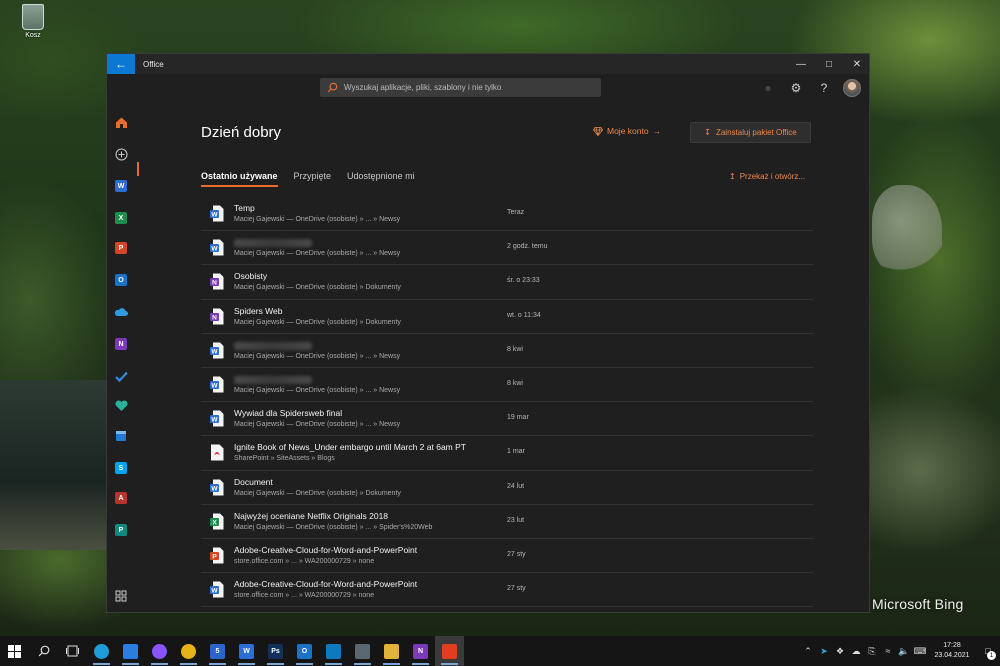 This screenshot has width=1000, height=666. I want to click on taskbar-start, so click(14, 651).